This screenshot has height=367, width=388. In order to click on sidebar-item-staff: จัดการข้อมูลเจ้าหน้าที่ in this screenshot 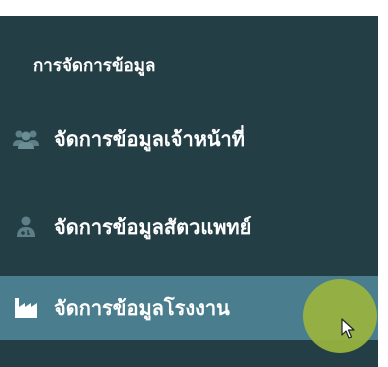, I will do `click(189, 139)`.